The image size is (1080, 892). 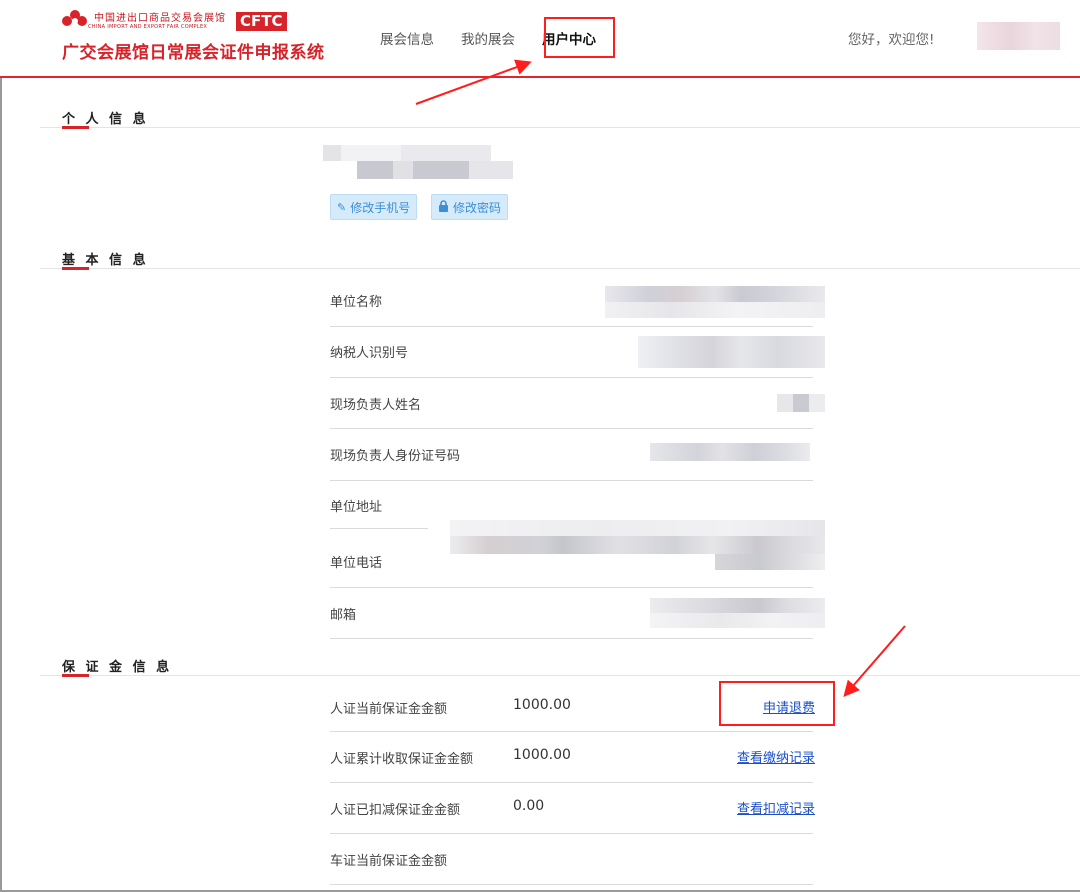 I want to click on company-name-redacted, so click(x=715, y=302).